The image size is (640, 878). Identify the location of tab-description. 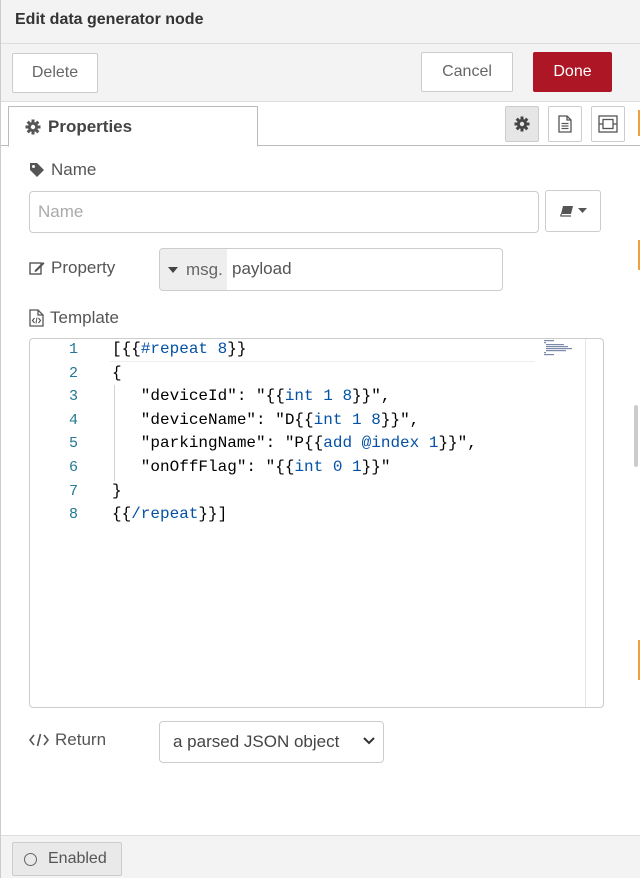
(565, 124).